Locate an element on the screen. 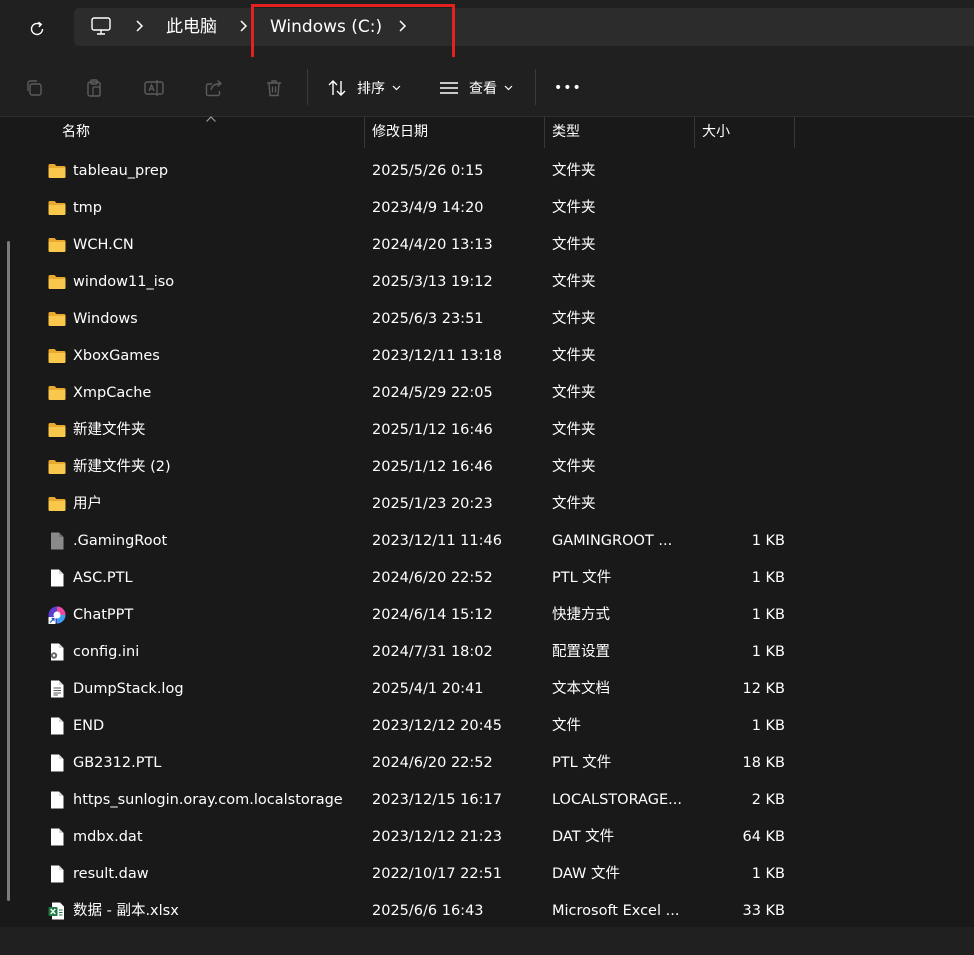 The image size is (974, 955). file-row: ChatPPT 2024/6/14 15:12 快捷方式 1 KB is located at coordinates (498, 615).